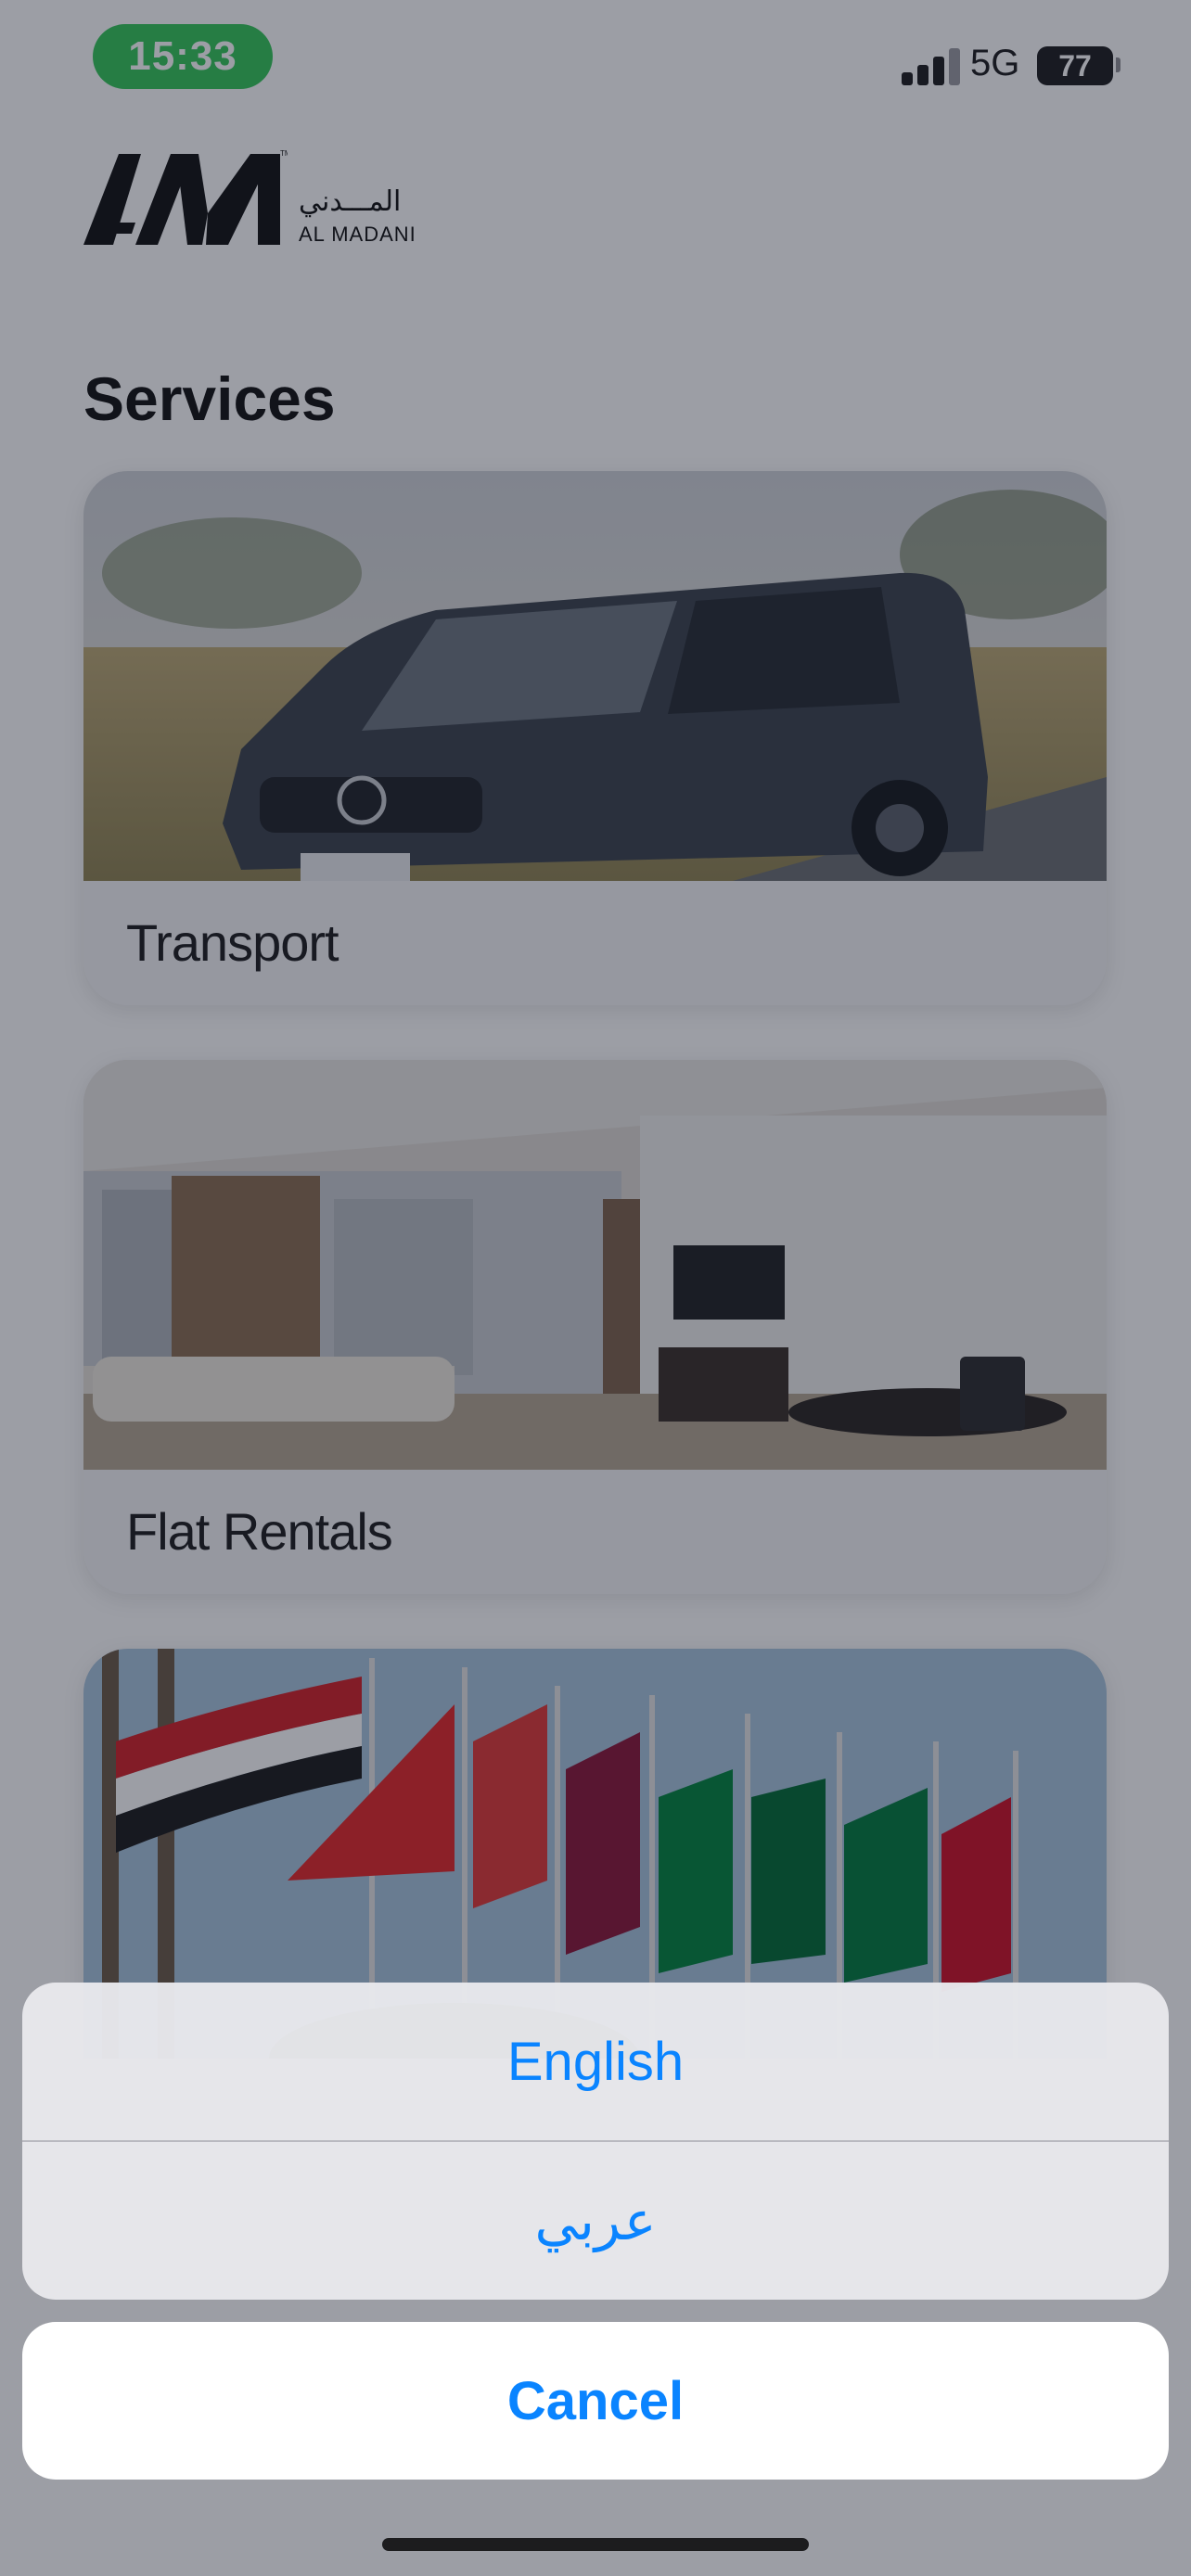 This screenshot has height=2576, width=1191. What do you see at coordinates (595, 2401) in the screenshot?
I see `cancel-button: Cancel` at bounding box center [595, 2401].